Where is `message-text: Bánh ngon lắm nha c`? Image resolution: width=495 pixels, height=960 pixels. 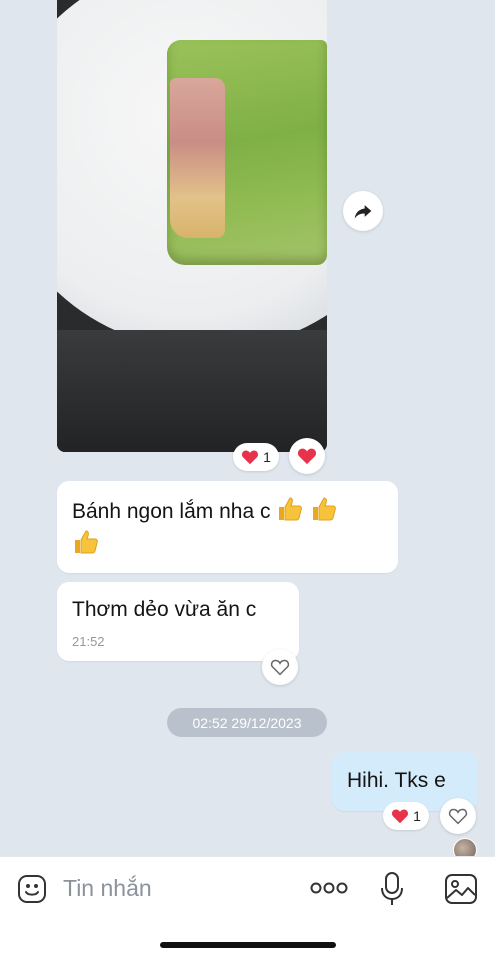 message-text: Bánh ngon lắm nha c is located at coordinates (171, 511).